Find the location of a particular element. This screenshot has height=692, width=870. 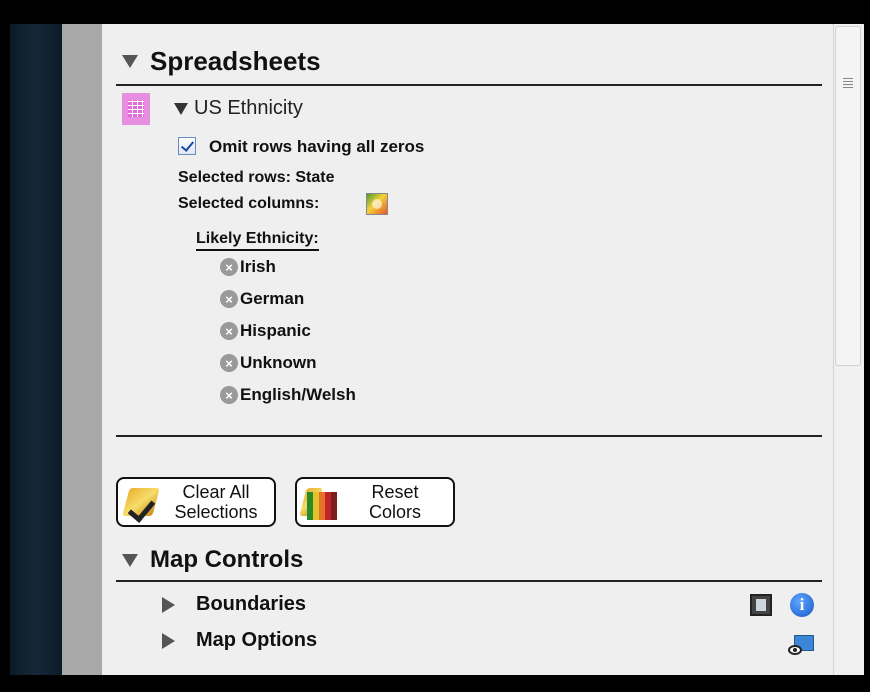

clear-button-line2: Selections is located at coordinates (216, 512).